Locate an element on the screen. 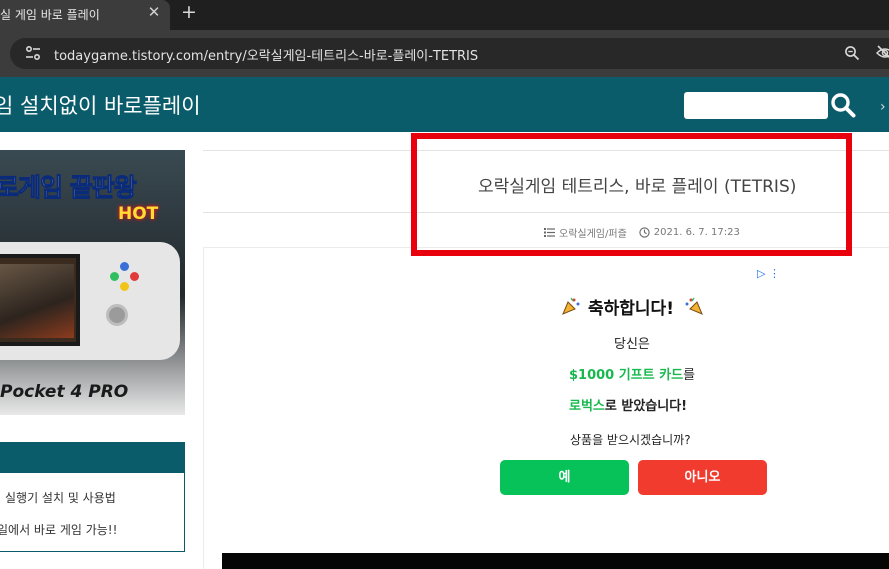 The width and height of the screenshot is (889, 569). console-screen-scene is located at coordinates (37, 301).